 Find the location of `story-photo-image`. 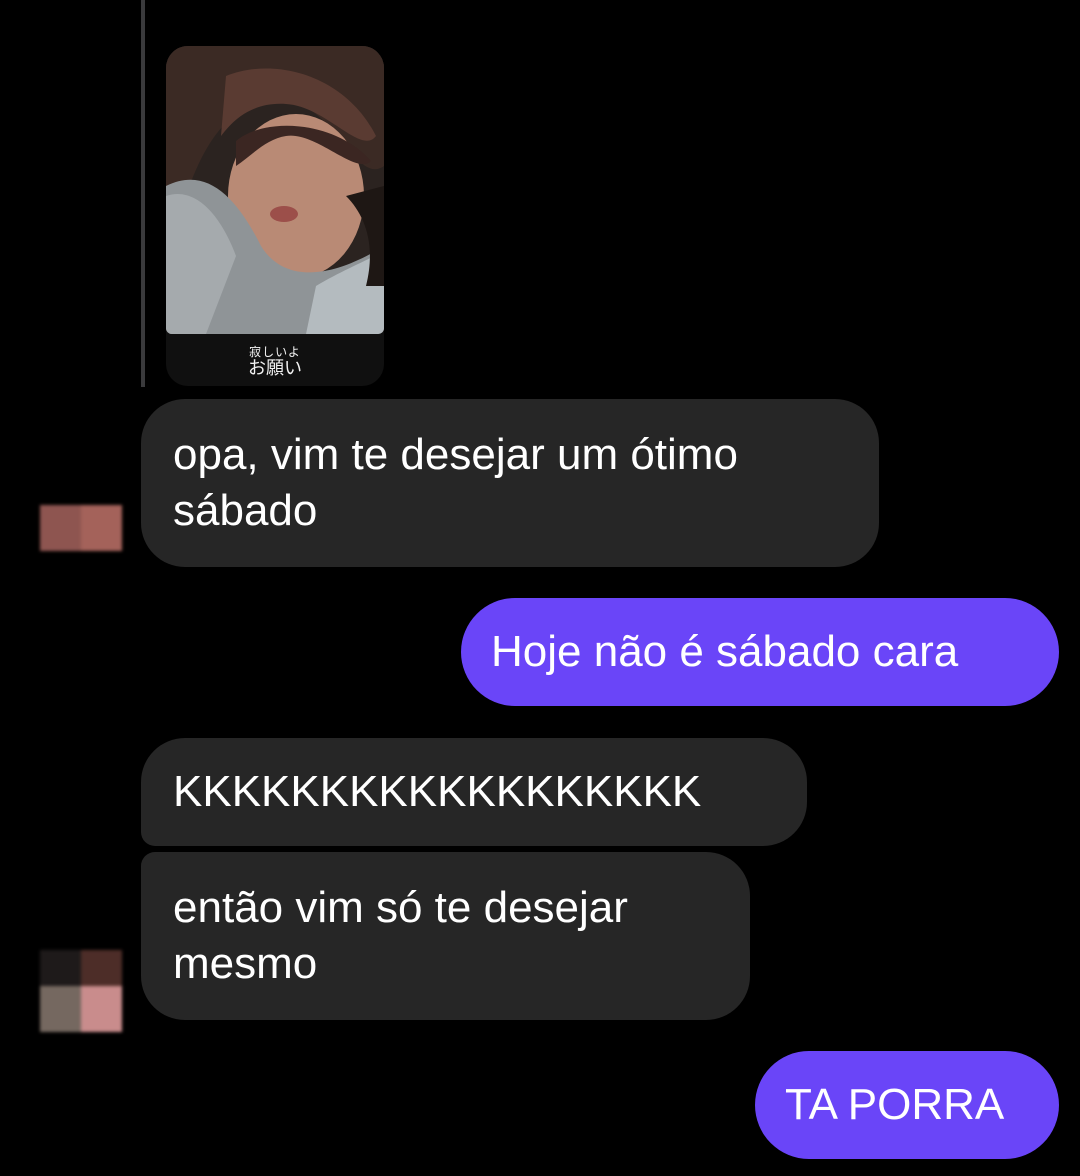

story-photo-image is located at coordinates (275, 190).